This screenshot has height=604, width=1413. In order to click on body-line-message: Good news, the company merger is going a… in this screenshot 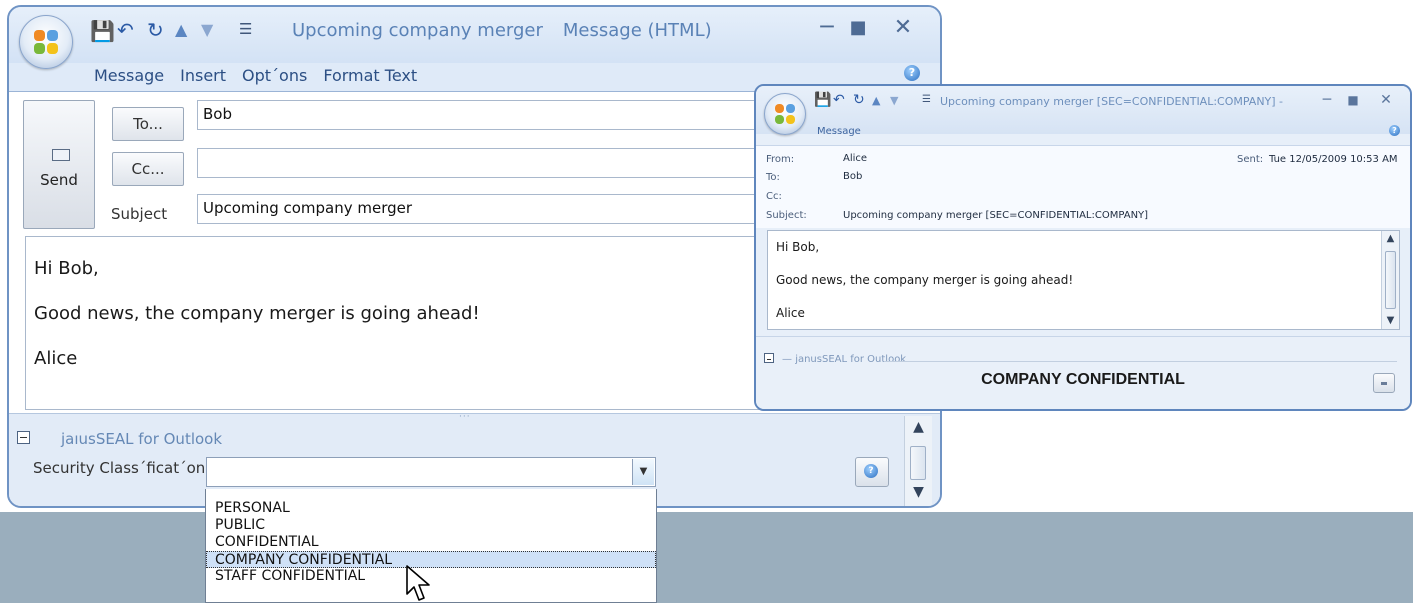, I will do `click(925, 280)`.